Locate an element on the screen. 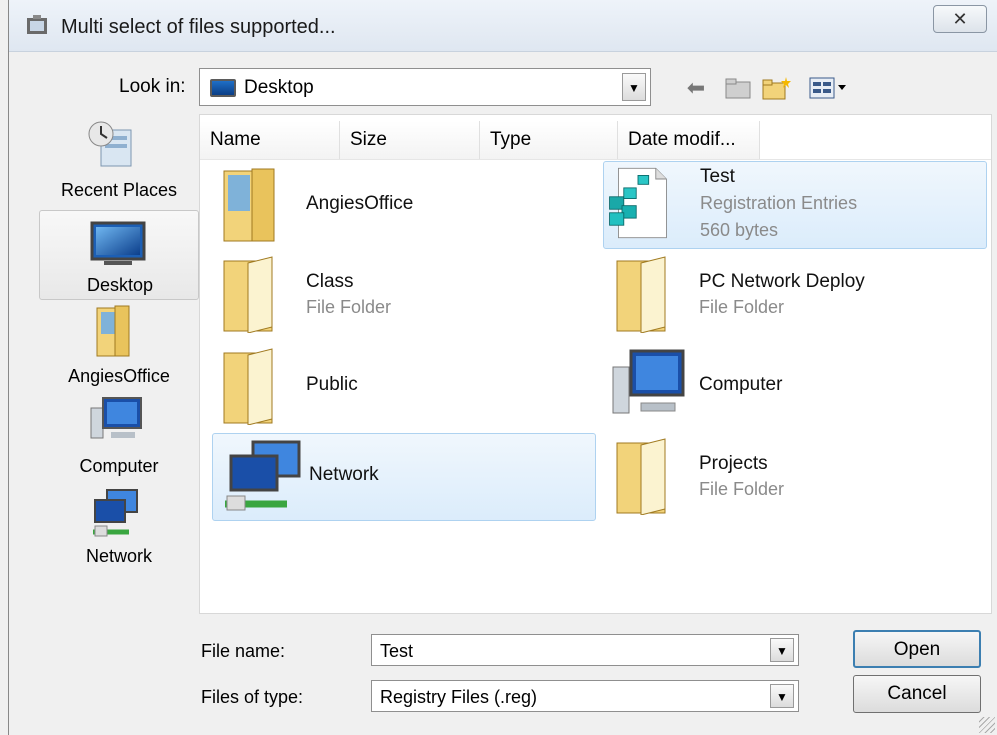  file-item-test: Test Registration Entries 560 bytes is located at coordinates (795, 205).